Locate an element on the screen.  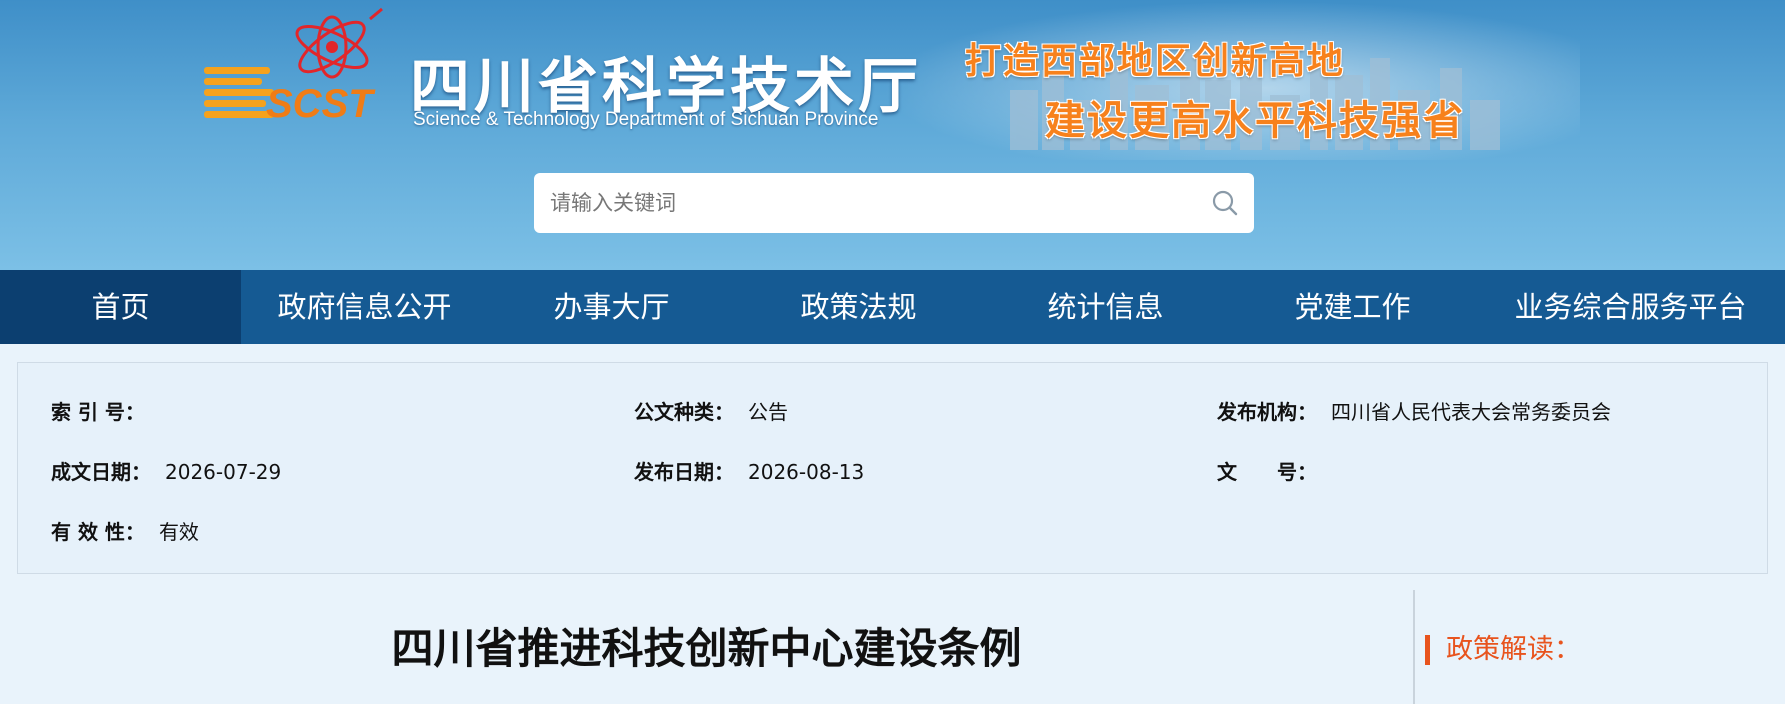
field-doc-no: 文 号： is located at coordinates (1274, 470).